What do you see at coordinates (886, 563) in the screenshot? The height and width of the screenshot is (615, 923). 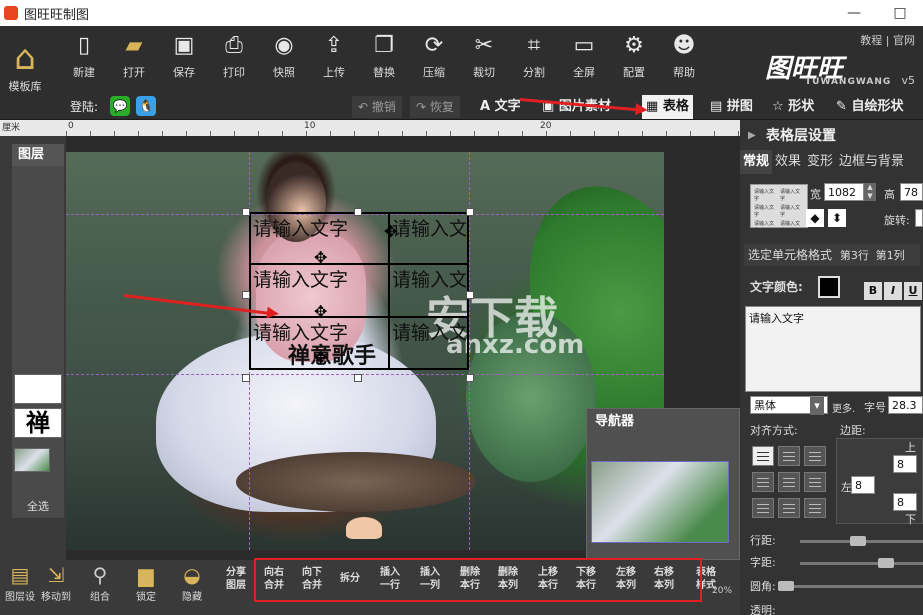 I see `char-spacing-knob` at bounding box center [886, 563].